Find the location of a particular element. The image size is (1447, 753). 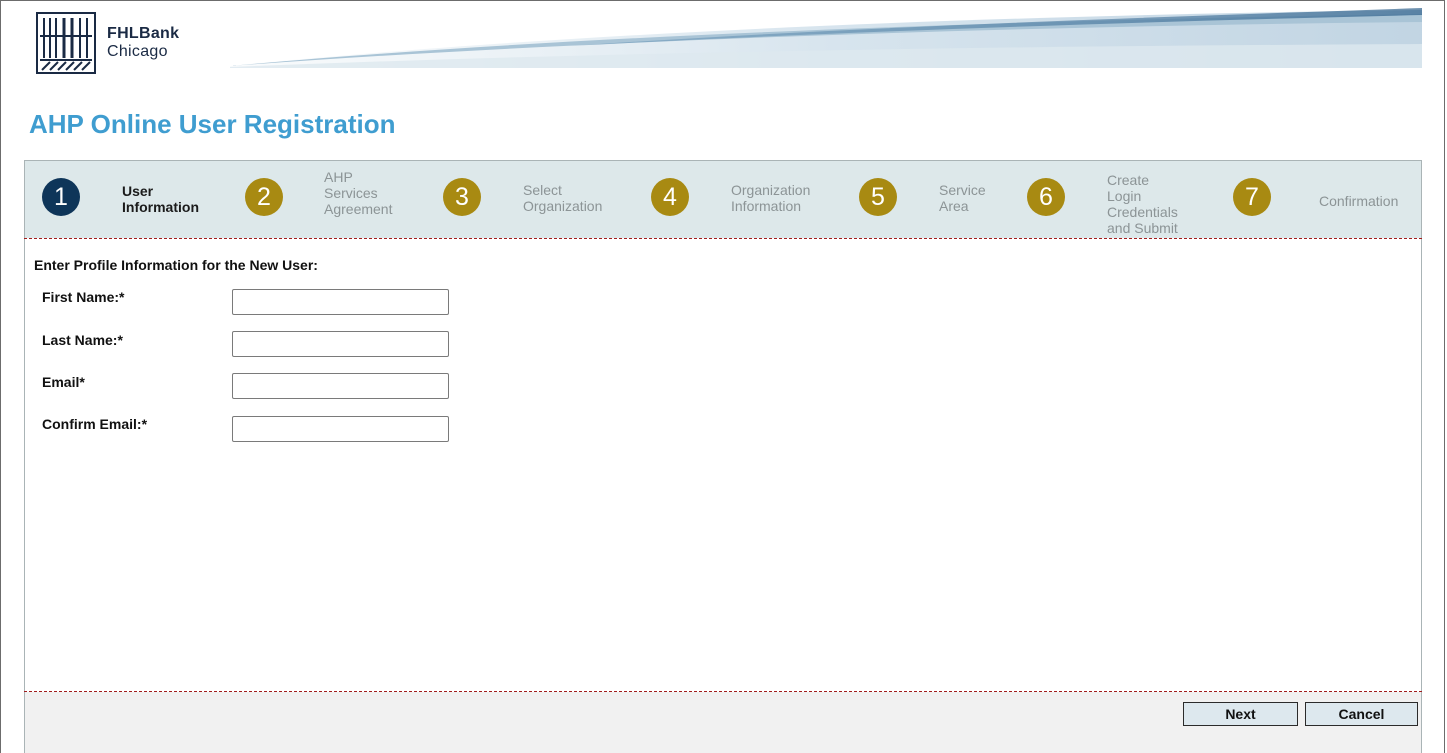

step-label-line: Create Login is located at coordinates (1128, 188).